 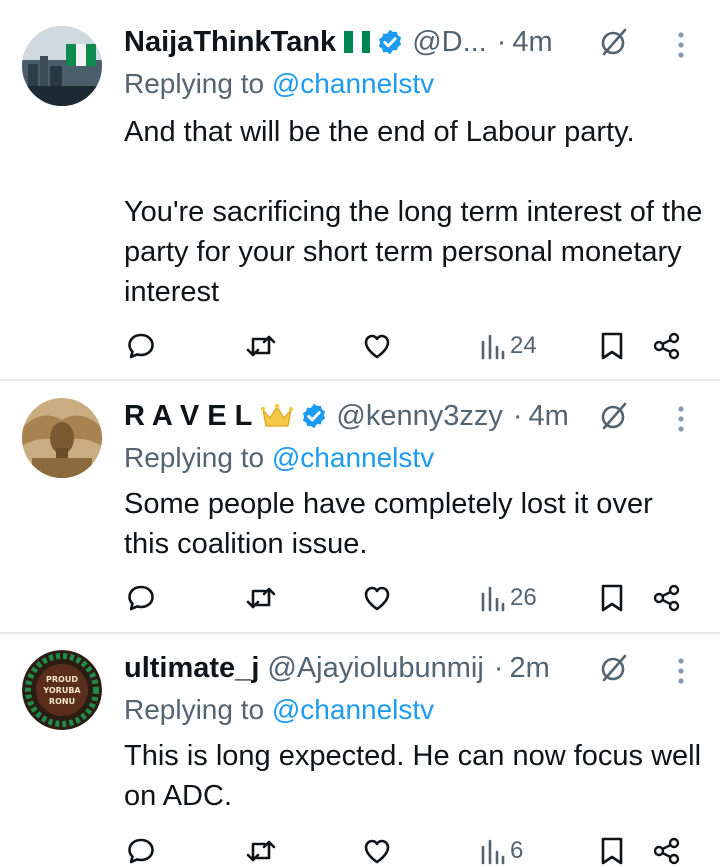 I want to click on views-count: 24, so click(x=523, y=345).